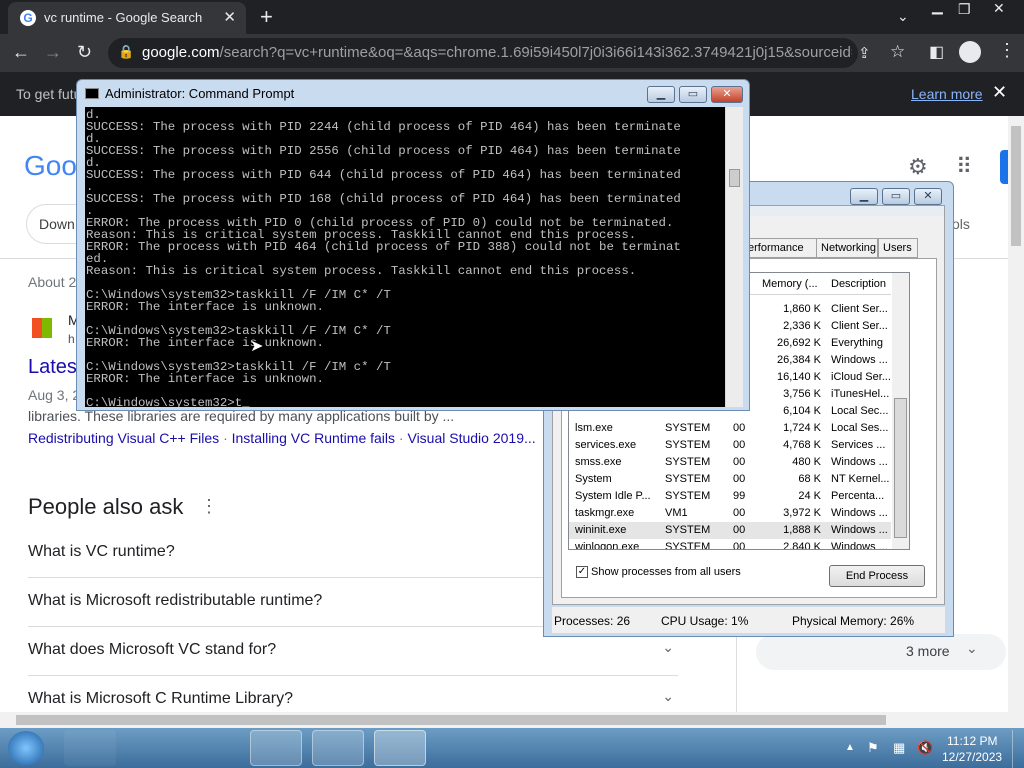 Image resolution: width=1024 pixels, height=768 pixels. I want to click on clock-time: 11:12 PM, so click(972, 741).